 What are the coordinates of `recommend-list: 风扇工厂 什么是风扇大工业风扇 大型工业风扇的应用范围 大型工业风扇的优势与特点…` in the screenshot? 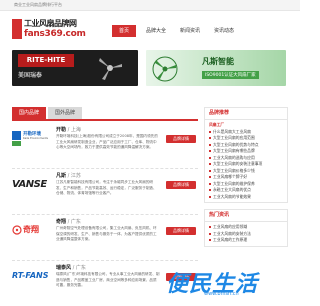 It's located at (246, 161).